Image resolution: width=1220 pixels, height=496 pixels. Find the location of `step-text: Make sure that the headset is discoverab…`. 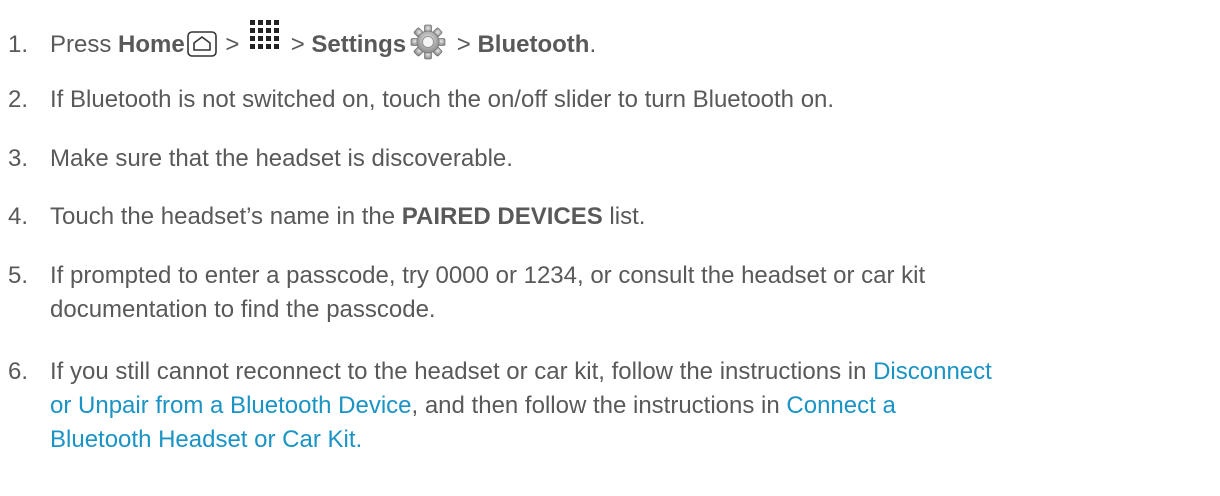

step-text: Make sure that the headset is discoverab… is located at coordinates (281, 158).